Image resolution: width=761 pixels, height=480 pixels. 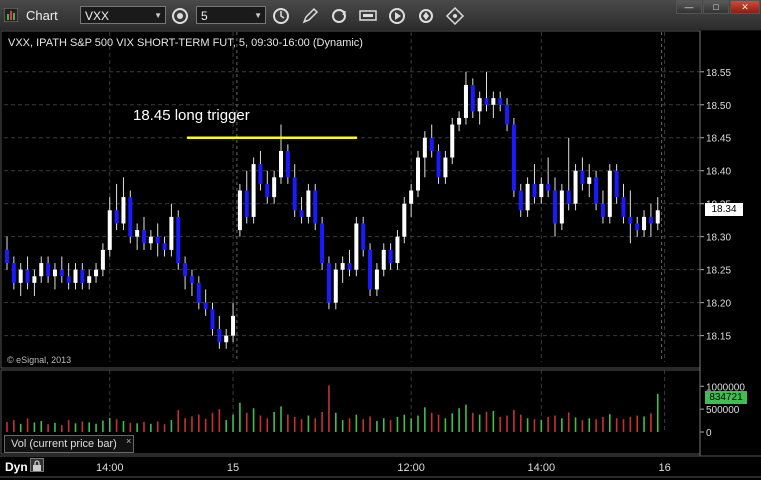 What do you see at coordinates (664, 468) in the screenshot?
I see `time-tick-label: 16` at bounding box center [664, 468].